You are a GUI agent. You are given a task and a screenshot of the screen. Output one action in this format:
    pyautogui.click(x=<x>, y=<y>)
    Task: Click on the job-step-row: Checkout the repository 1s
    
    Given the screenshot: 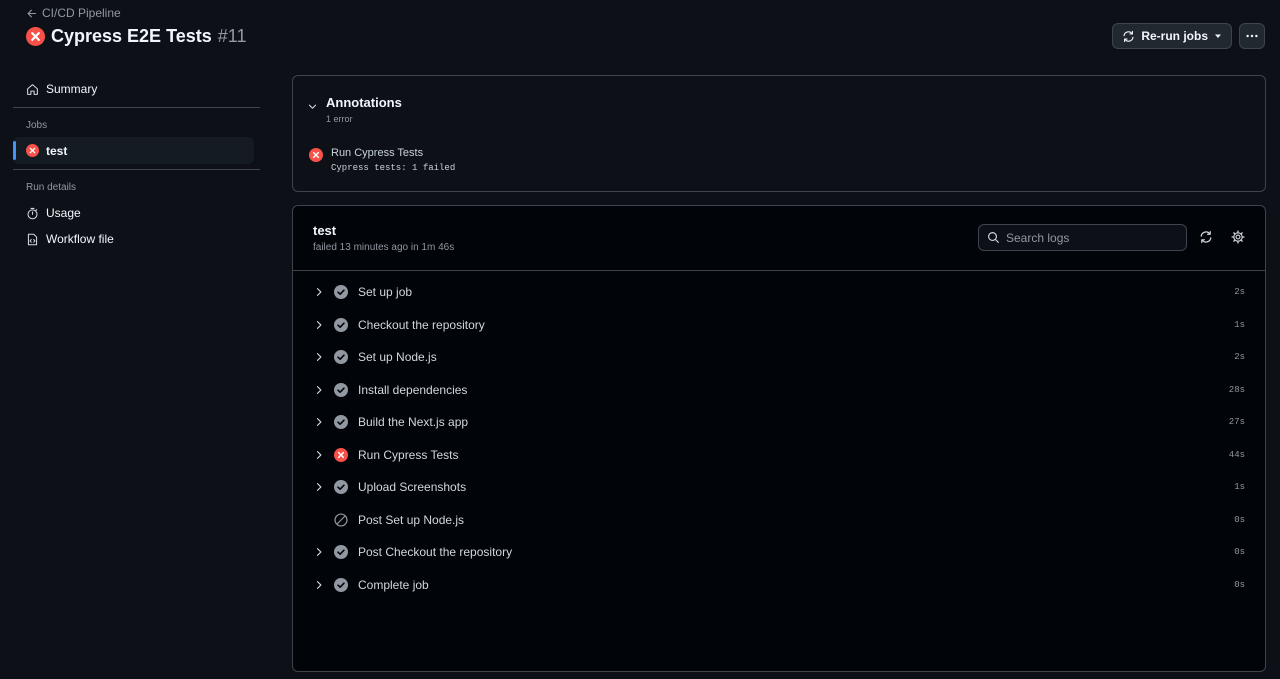 What is the action you would take?
    pyautogui.click(x=779, y=325)
    